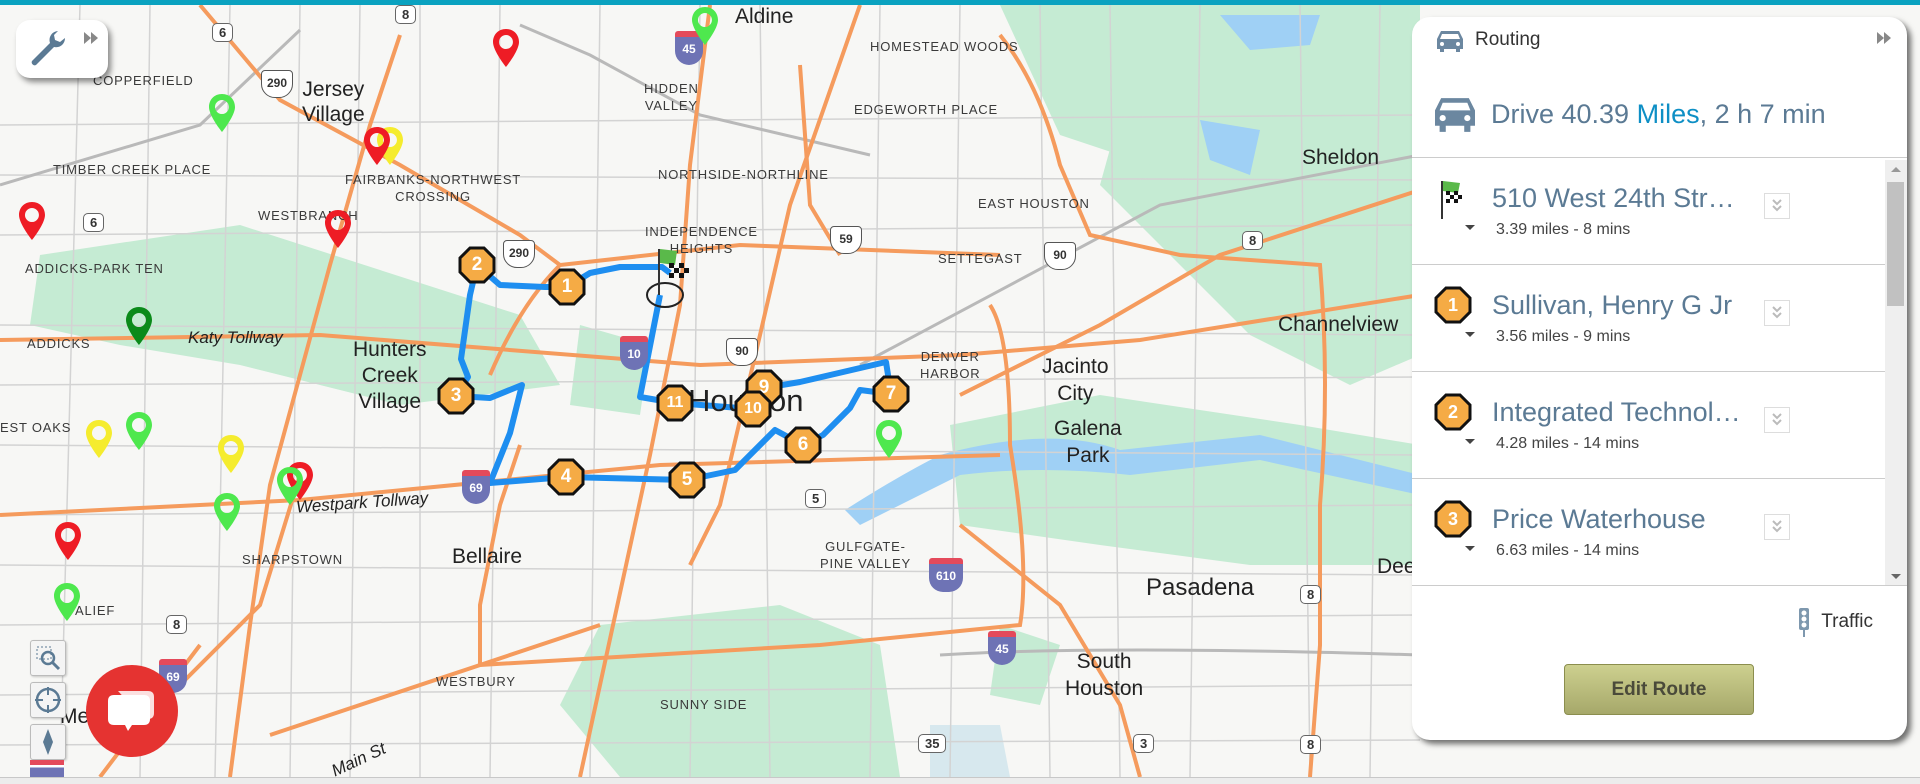 The height and width of the screenshot is (784, 1920). What do you see at coordinates (950, 365) in the screenshot?
I see `place-label: DENVER HARBOR` at bounding box center [950, 365].